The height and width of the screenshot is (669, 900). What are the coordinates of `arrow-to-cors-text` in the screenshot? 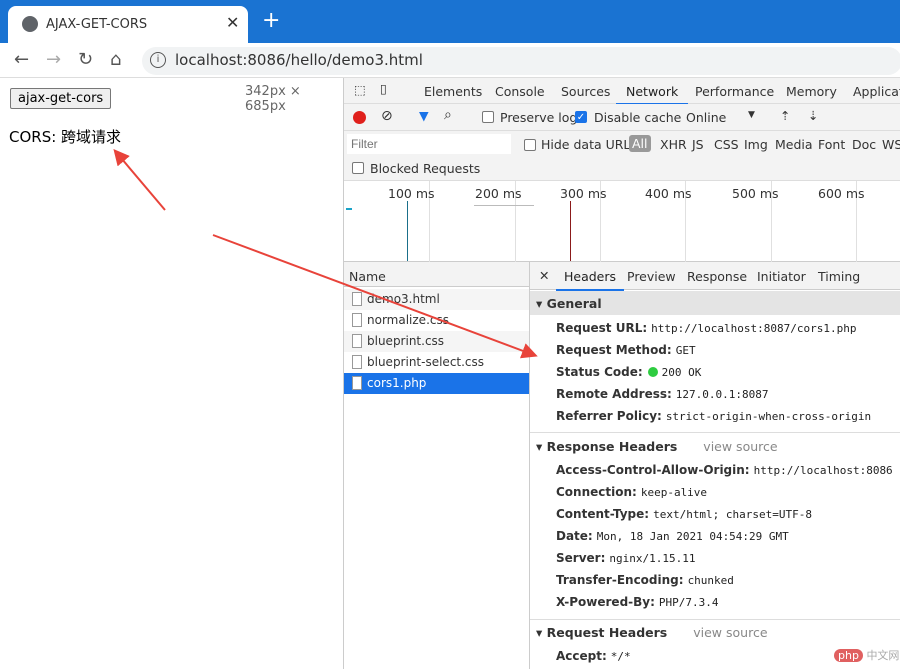 It's located at (139, 179).